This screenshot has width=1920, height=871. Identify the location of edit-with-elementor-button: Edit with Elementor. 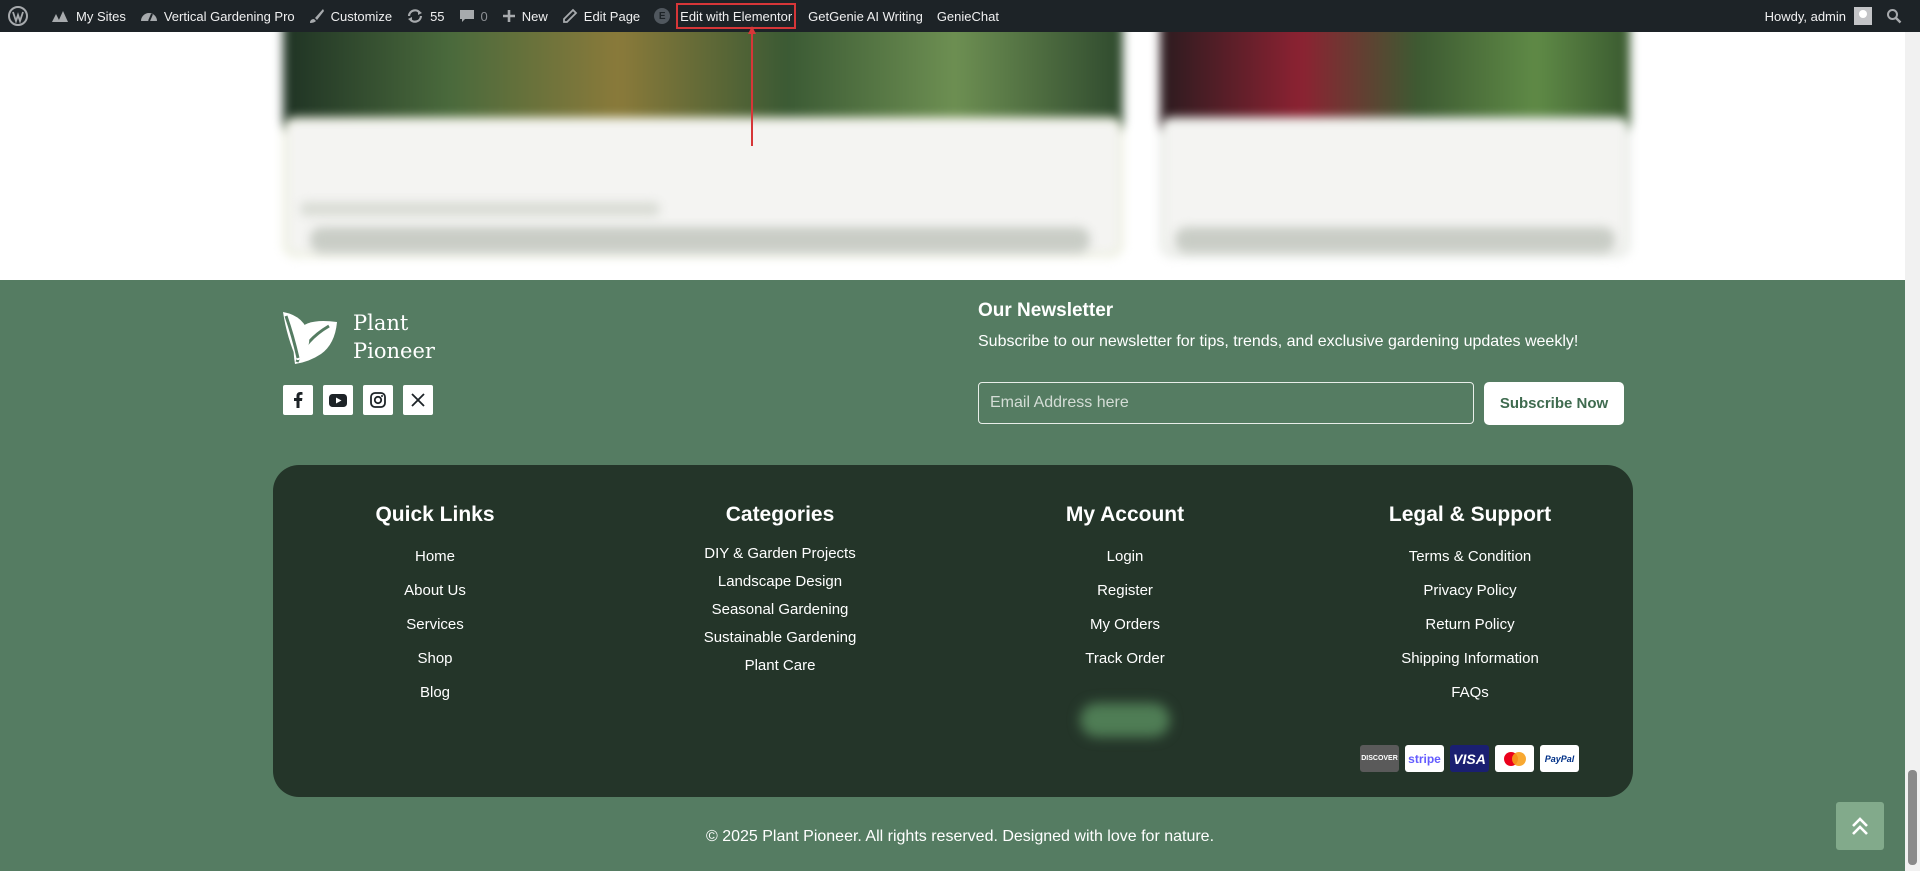
(736, 16).